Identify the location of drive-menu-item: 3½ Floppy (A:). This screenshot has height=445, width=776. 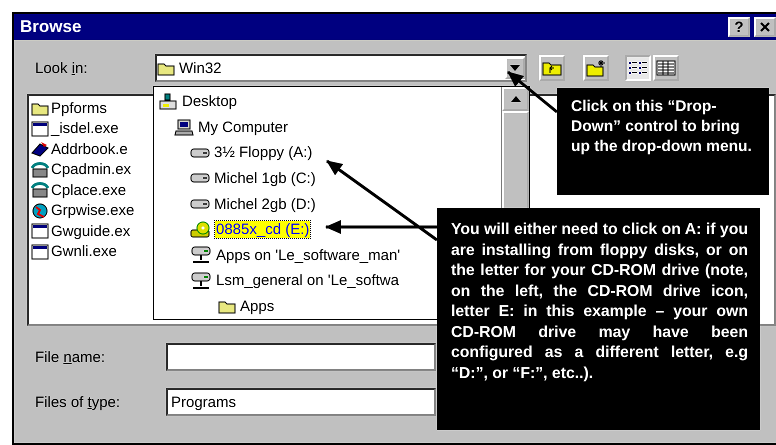
(263, 153).